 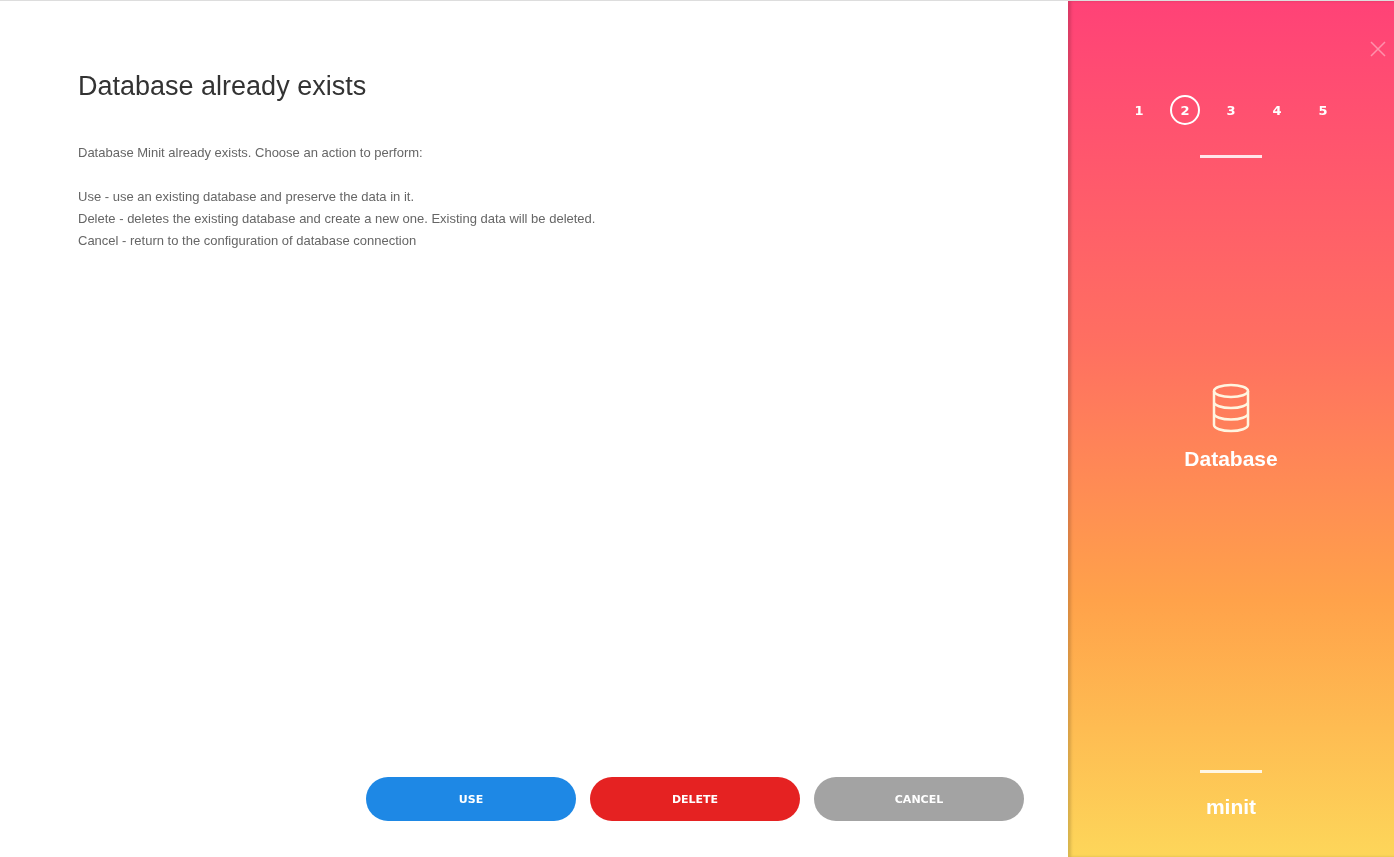 What do you see at coordinates (1323, 110) in the screenshot?
I see `step-indicator: 5` at bounding box center [1323, 110].